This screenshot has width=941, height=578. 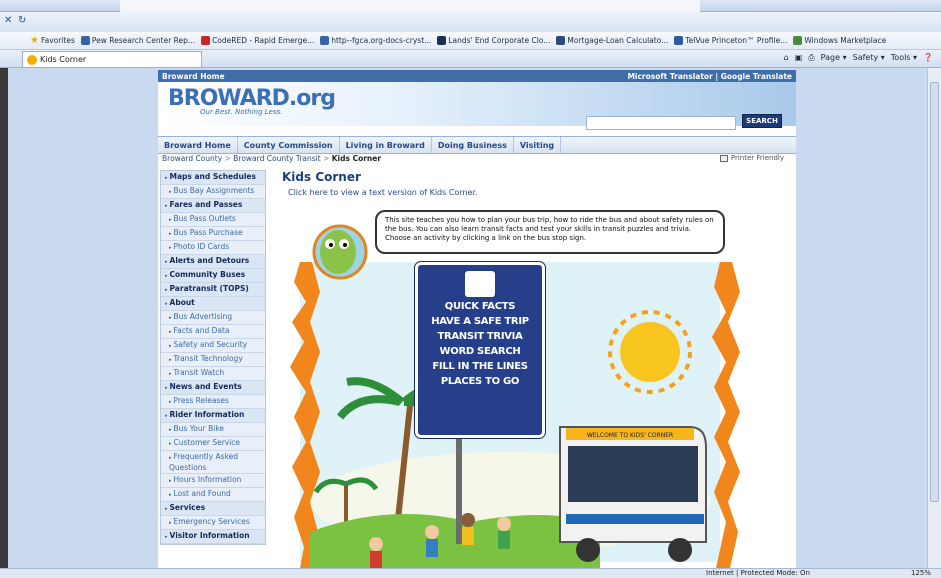 What do you see at coordinates (758, 573) in the screenshot?
I see `security-zone: Internet | Protected Mode: On` at bounding box center [758, 573].